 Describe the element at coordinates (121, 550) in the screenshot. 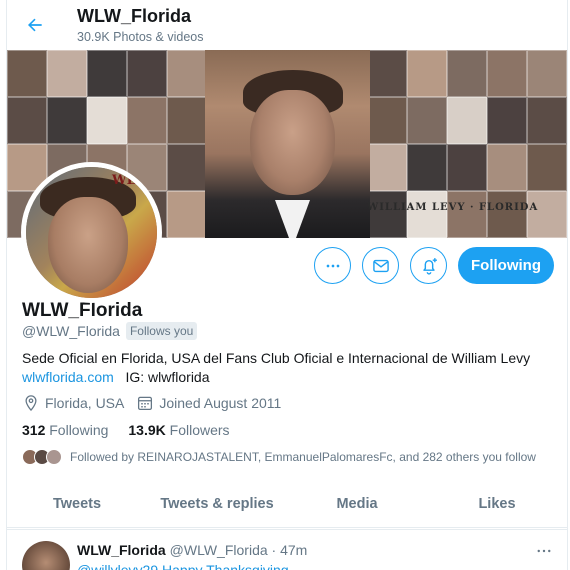

I see `tweet-author-name: WLW_Florida` at that location.